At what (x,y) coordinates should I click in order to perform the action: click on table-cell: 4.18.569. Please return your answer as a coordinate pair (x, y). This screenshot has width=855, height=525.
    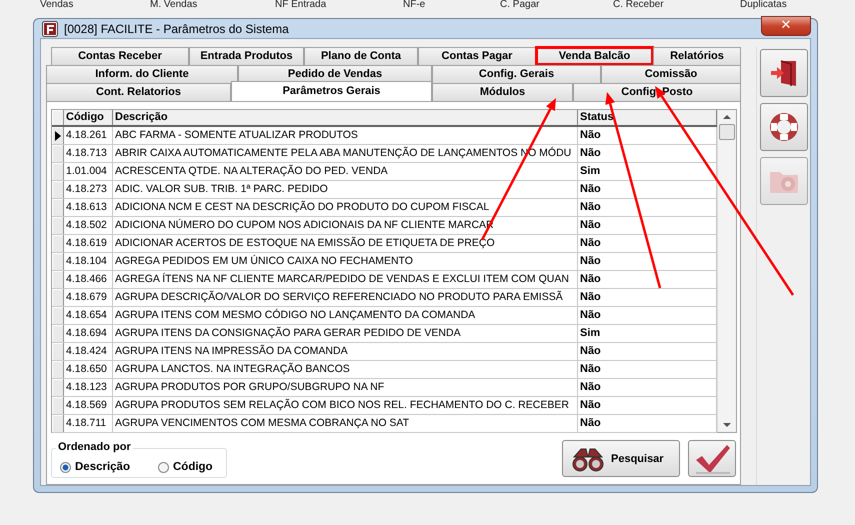
    Looking at the image, I should click on (88, 405).